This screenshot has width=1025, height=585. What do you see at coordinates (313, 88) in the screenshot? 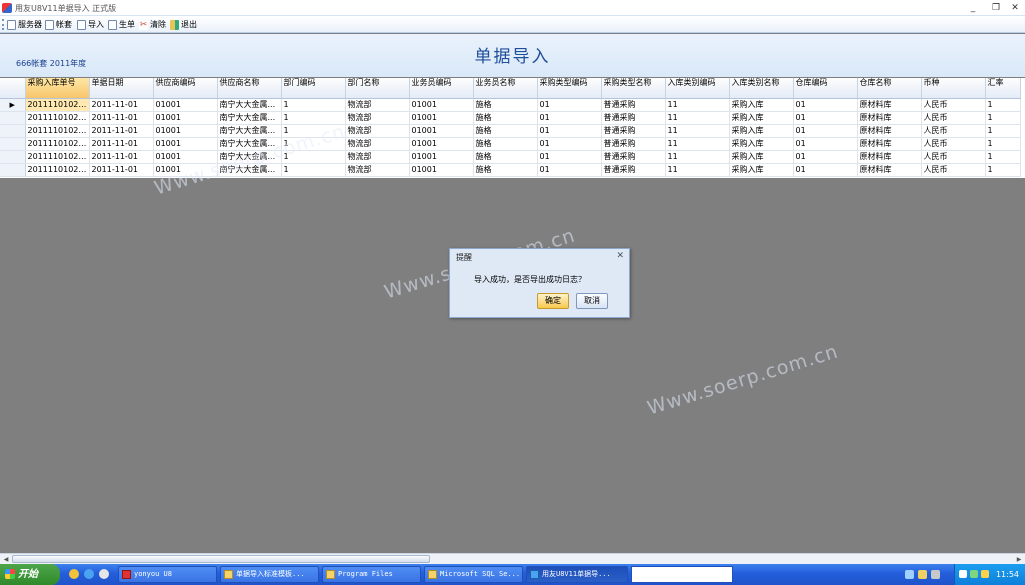
I see `column-header: 部门编码` at bounding box center [313, 88].